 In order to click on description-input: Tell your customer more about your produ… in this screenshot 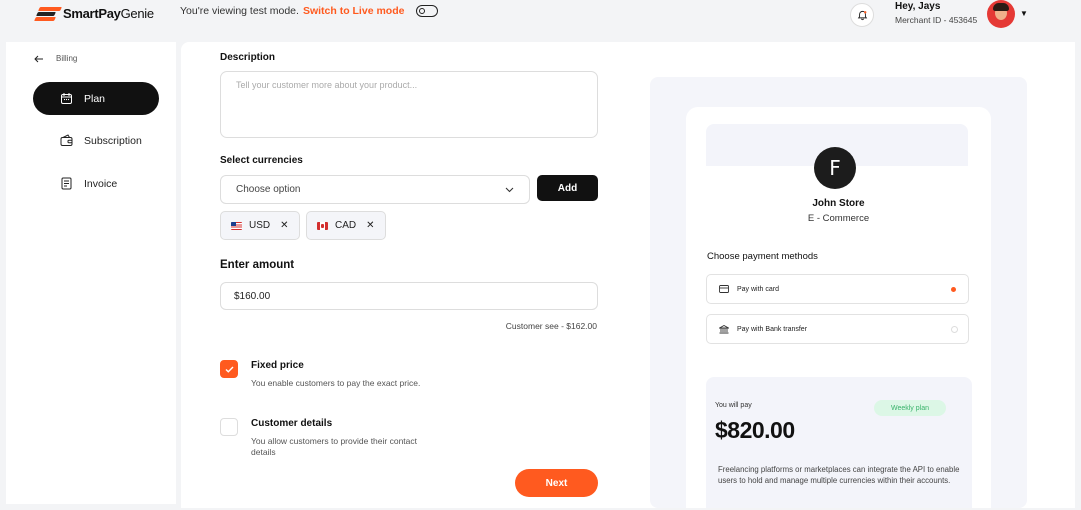, I will do `click(409, 104)`.